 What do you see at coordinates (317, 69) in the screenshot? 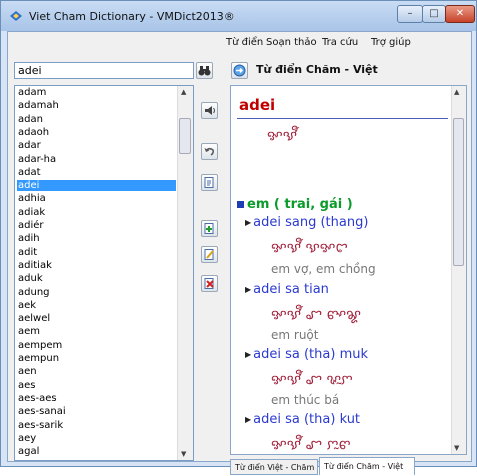
I see `panel-title: Từ điển Chăm - Việt` at bounding box center [317, 69].